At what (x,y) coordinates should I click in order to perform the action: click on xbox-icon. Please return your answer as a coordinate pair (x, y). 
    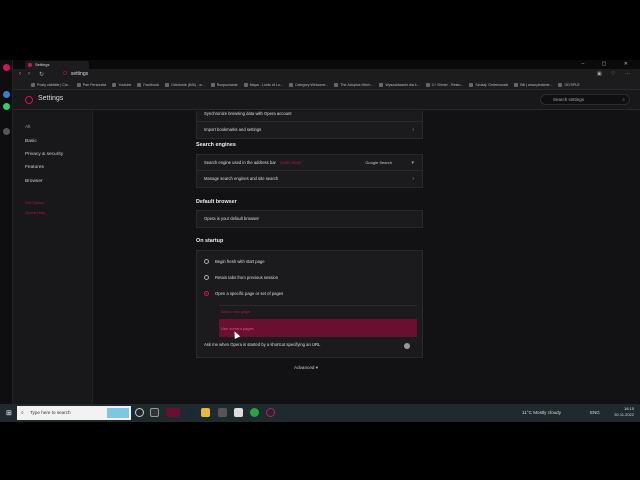
    Looking at the image, I should click on (254, 412).